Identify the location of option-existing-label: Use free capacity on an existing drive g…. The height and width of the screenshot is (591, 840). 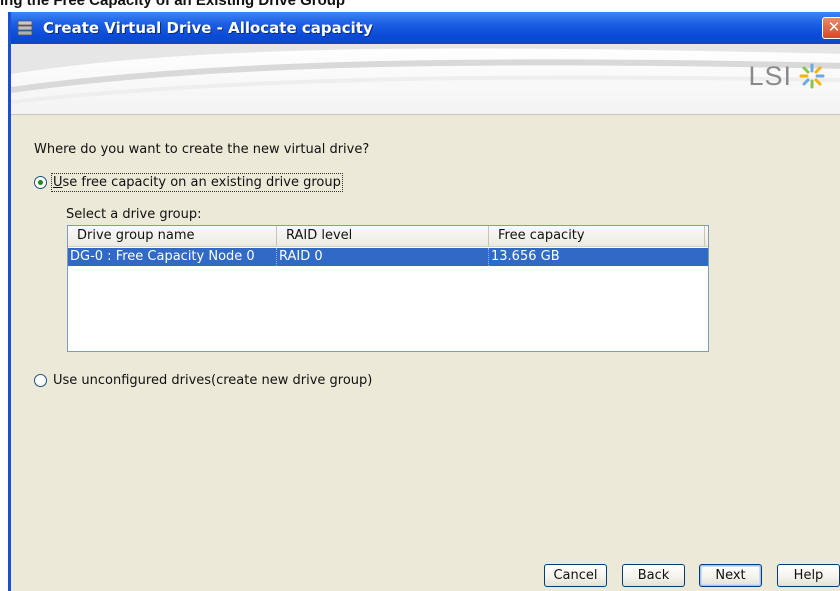
(197, 182).